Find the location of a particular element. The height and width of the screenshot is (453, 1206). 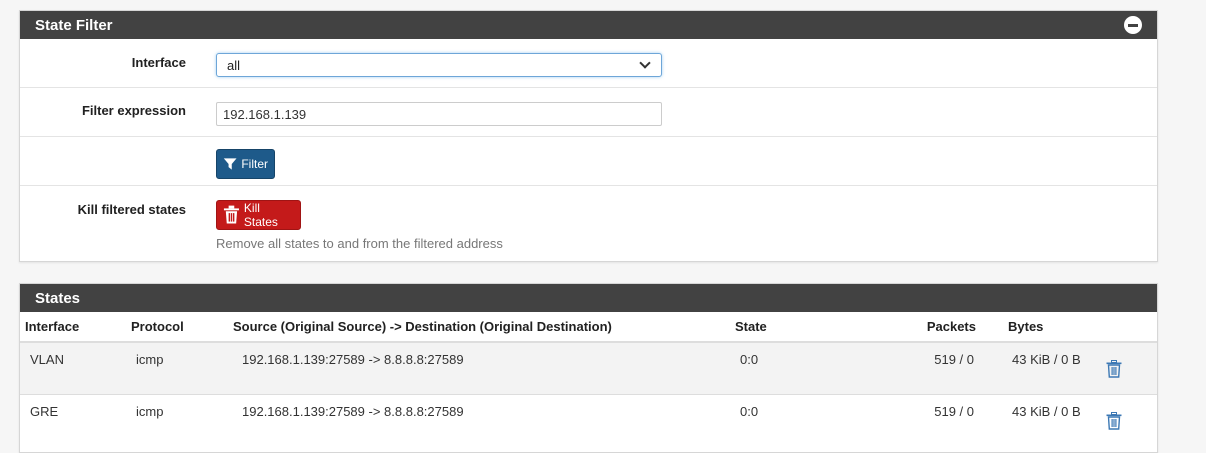

column-header: State is located at coordinates (801, 327).